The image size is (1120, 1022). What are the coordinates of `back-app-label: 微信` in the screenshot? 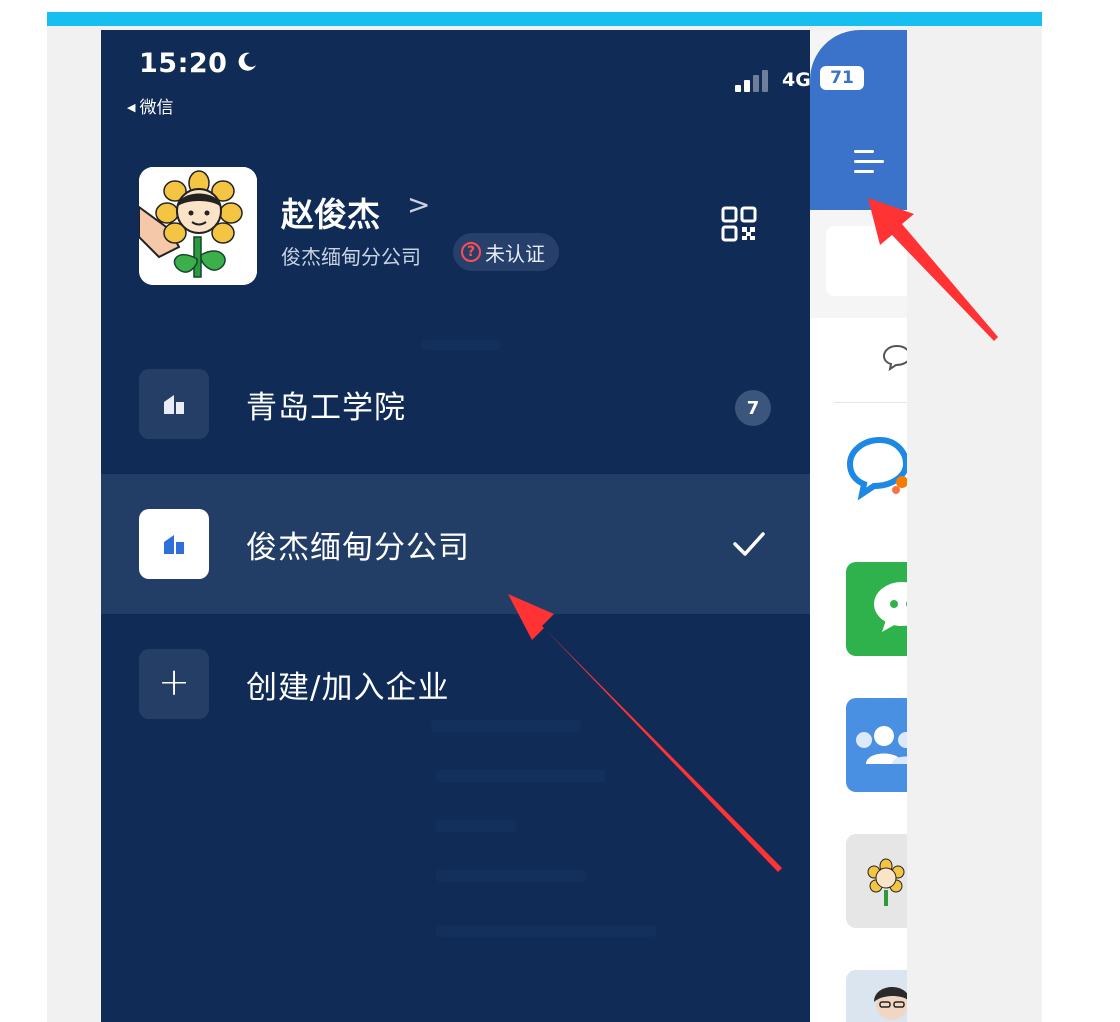 It's located at (156, 108).